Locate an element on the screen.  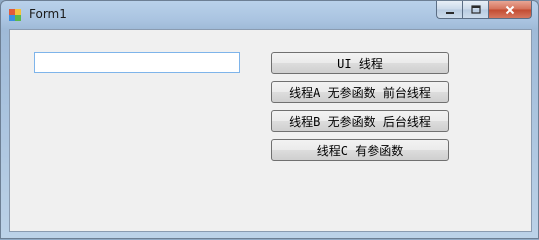
ui-thread-button: UI 线程 is located at coordinates (360, 63).